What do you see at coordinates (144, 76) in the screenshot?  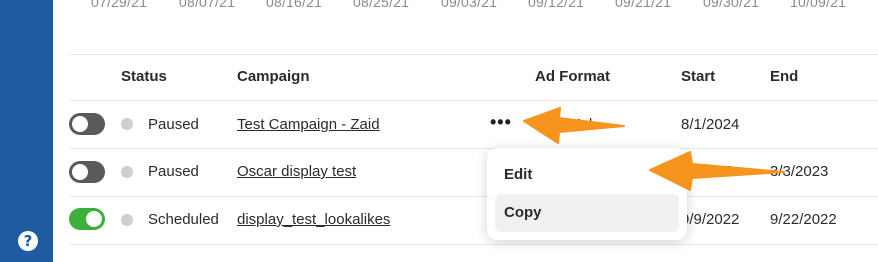 I see `column-header-status: Status` at bounding box center [144, 76].